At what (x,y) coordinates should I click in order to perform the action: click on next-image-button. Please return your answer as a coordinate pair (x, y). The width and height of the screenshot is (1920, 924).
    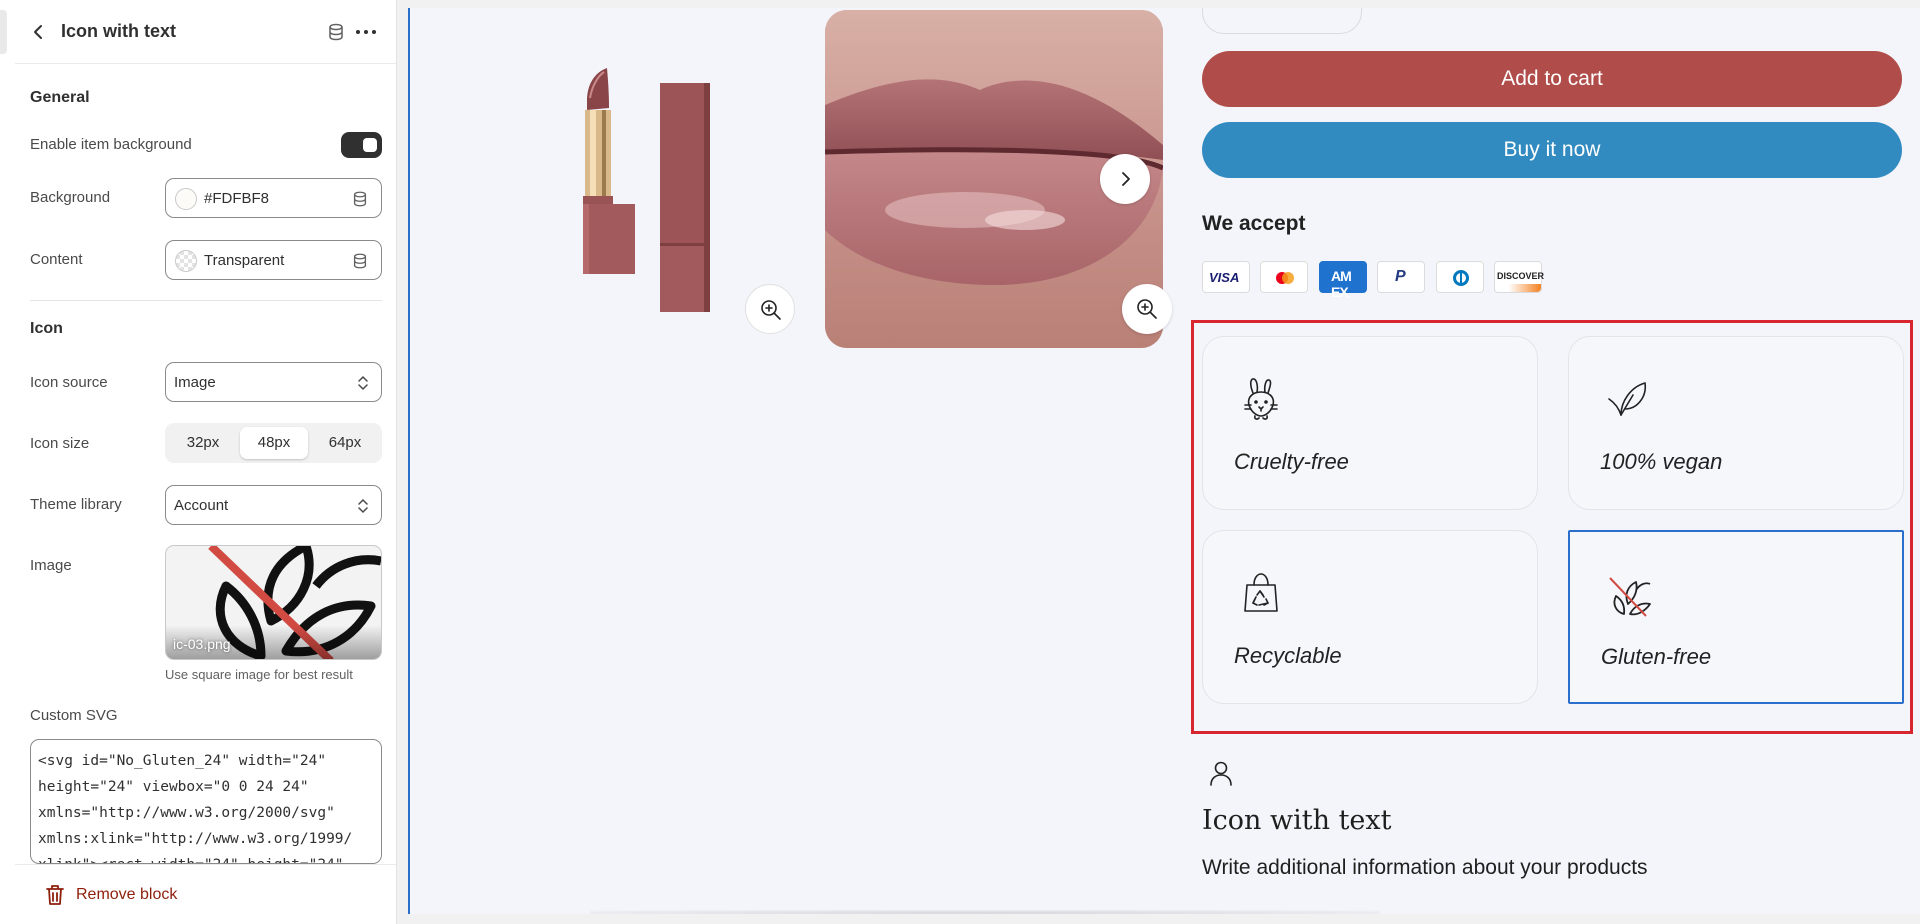
    Looking at the image, I should click on (1125, 179).